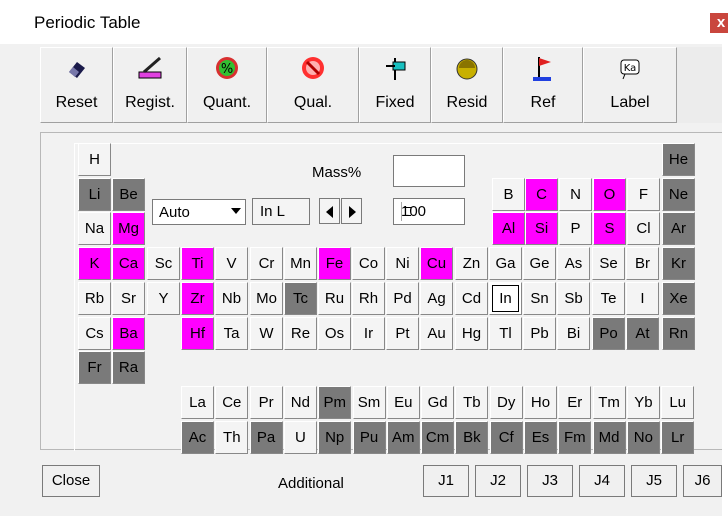  I want to click on element-rb: Rb, so click(94, 298).